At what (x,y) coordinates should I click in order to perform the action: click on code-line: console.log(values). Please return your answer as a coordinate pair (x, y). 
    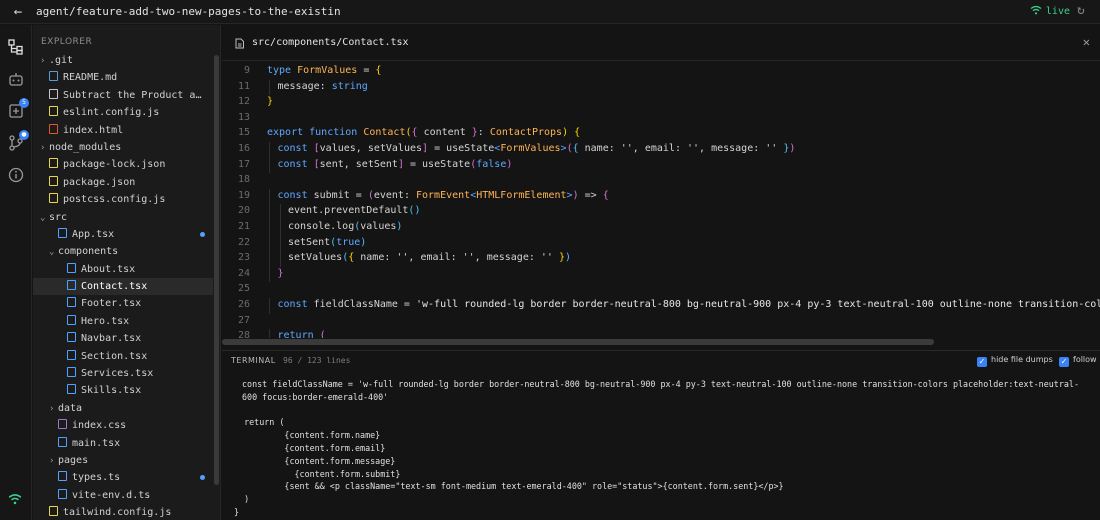
    Looking at the image, I should click on (345, 226).